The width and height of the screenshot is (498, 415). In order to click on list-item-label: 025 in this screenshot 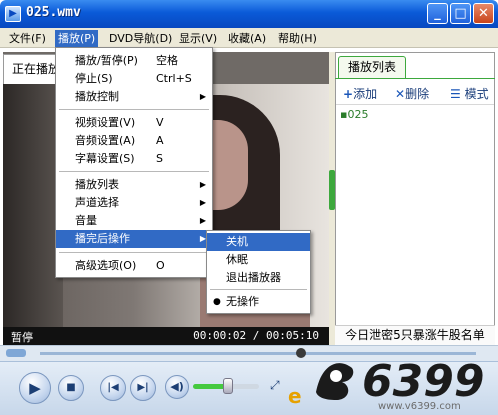, I will do `click(358, 114)`.